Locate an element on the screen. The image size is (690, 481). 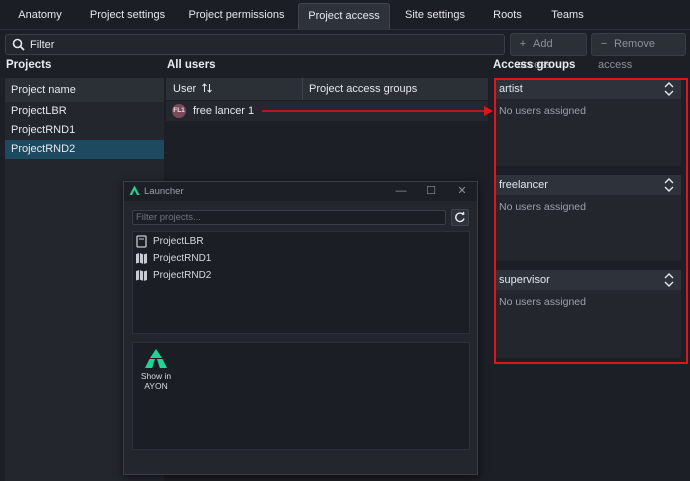
tab-project-access: Project access is located at coordinates (344, 16).